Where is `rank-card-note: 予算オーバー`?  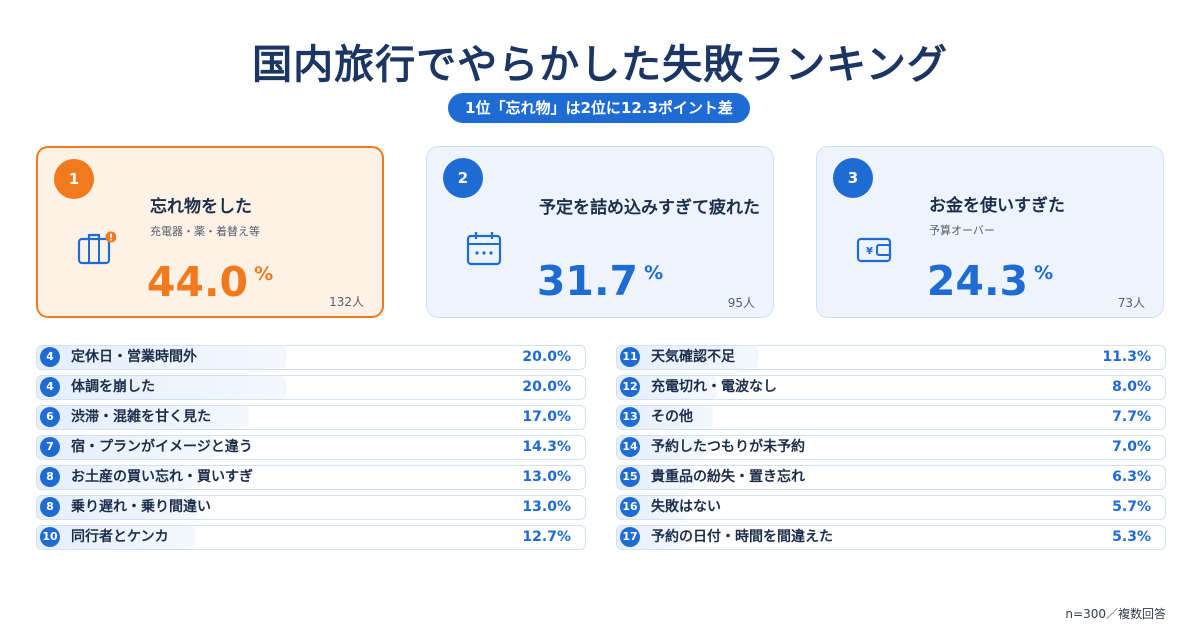
rank-card-note: 予算オーバー is located at coordinates (962, 230).